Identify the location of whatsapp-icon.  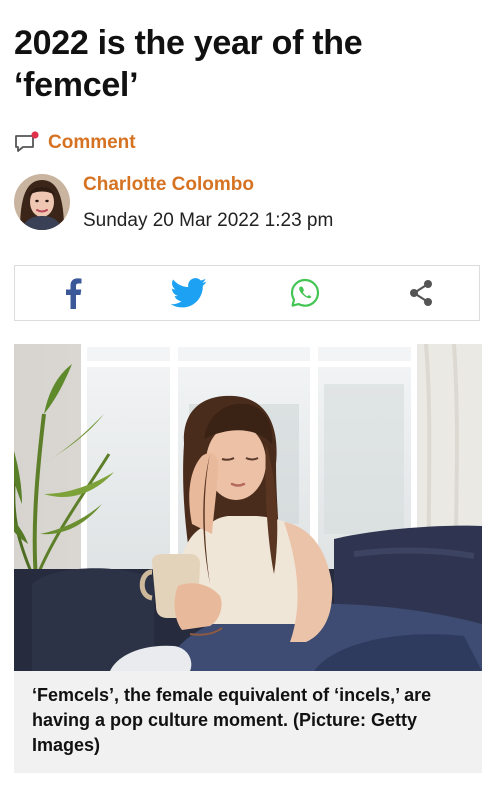
(305, 293).